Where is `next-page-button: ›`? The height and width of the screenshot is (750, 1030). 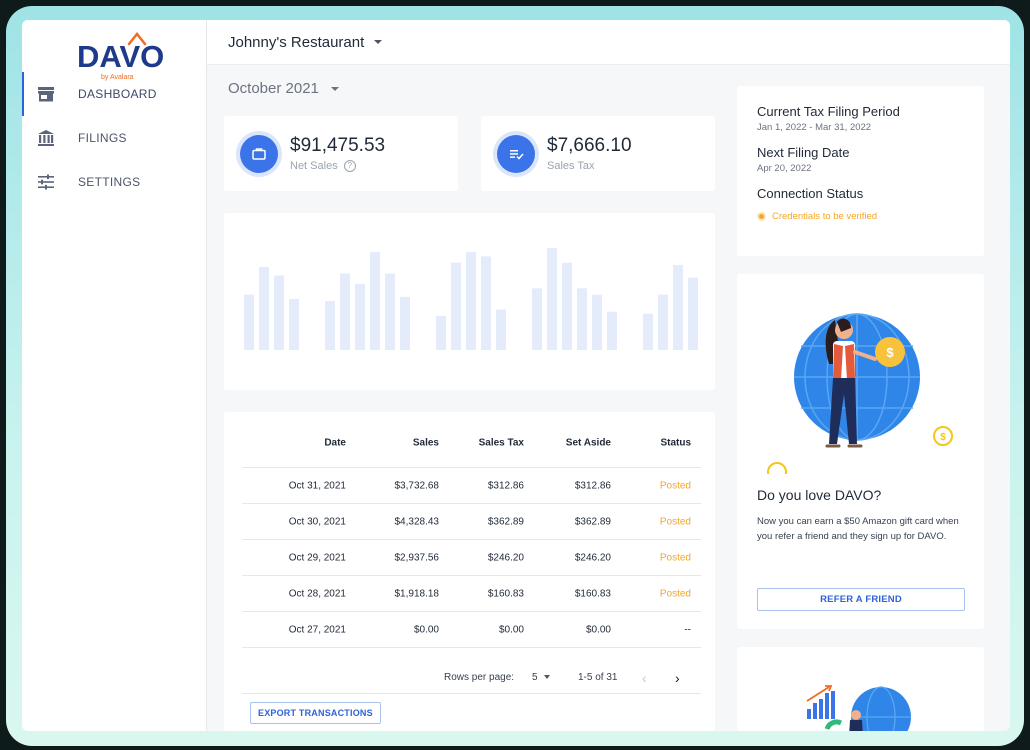
next-page-button: › is located at coordinates (677, 678).